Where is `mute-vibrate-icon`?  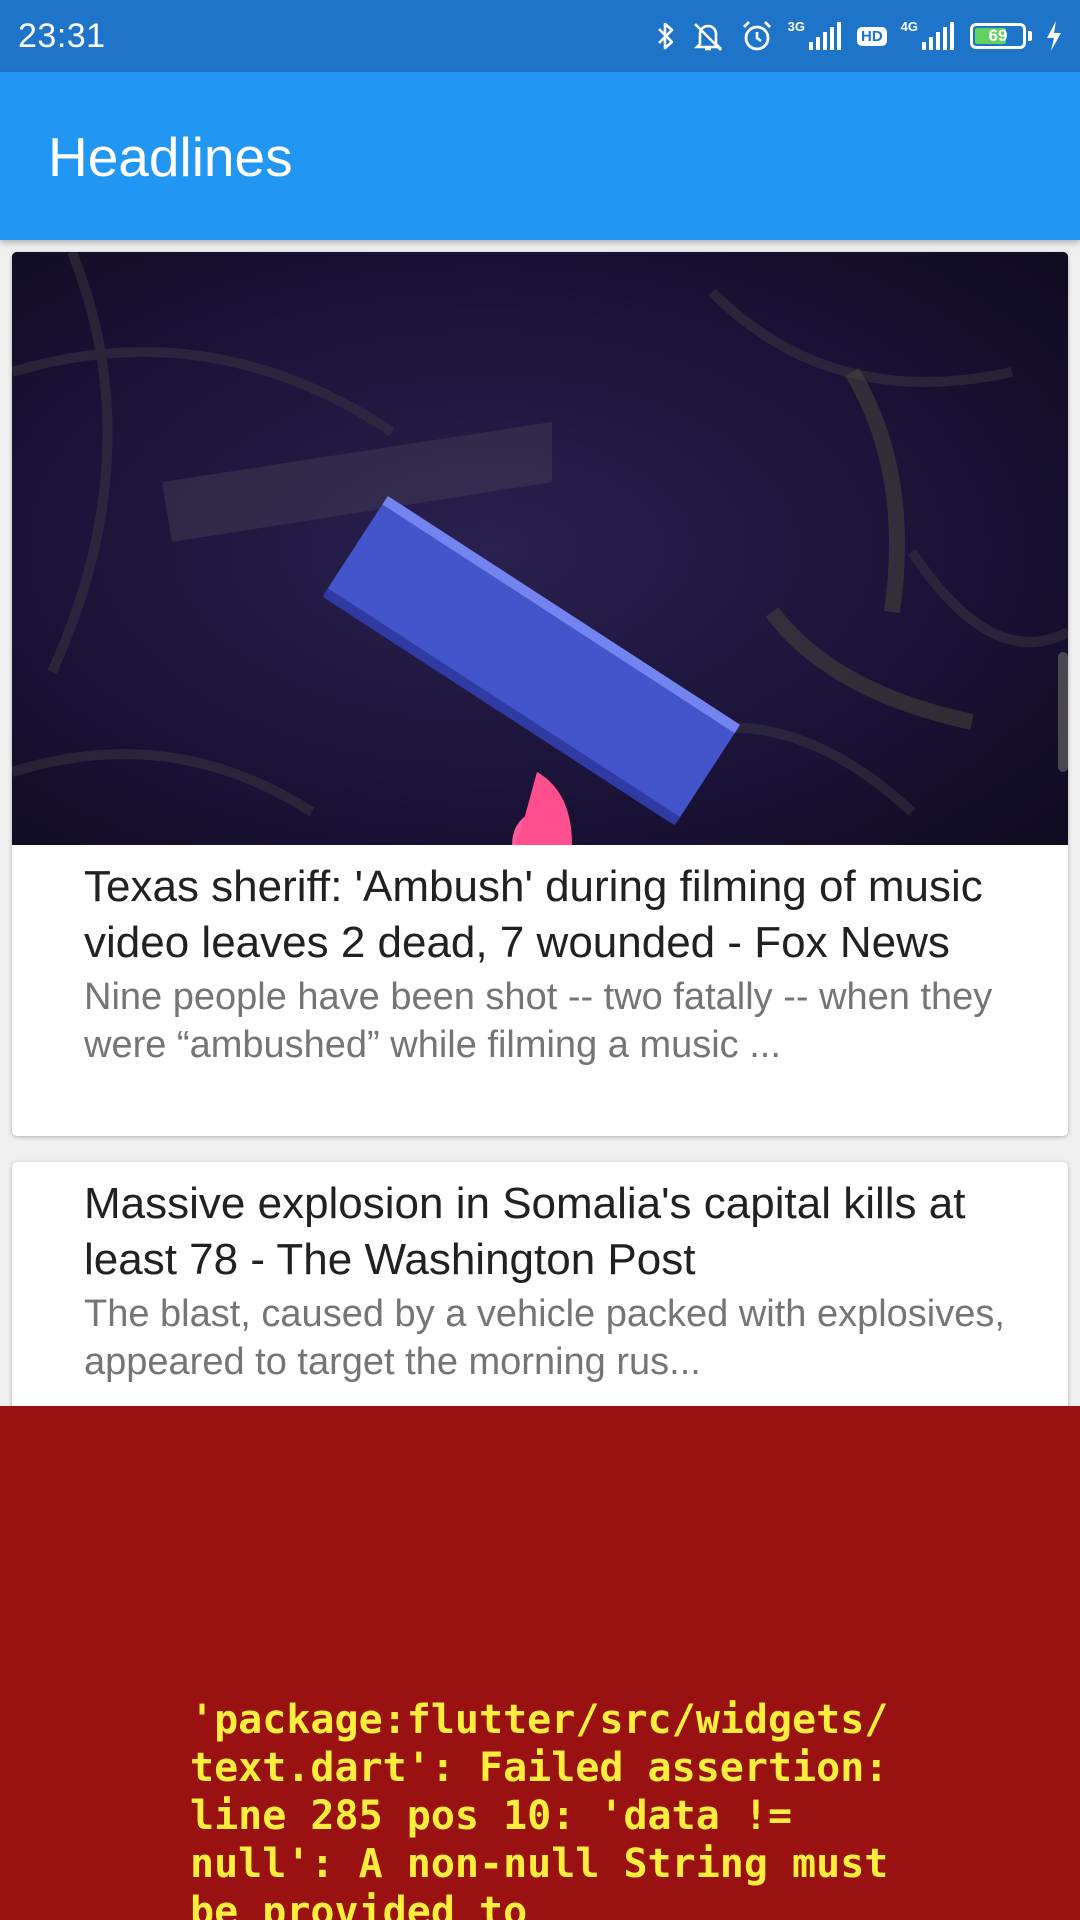 mute-vibrate-icon is located at coordinates (708, 36).